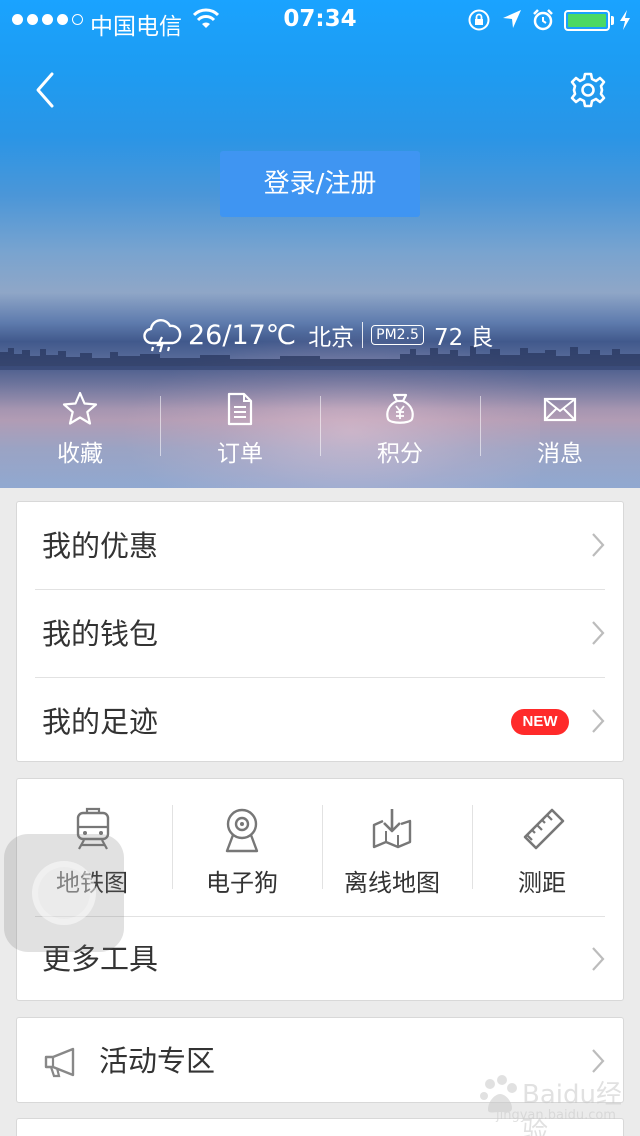 The image size is (640, 1136). What do you see at coordinates (100, 722) in the screenshot?
I see `menu-row-label: 我的足迹` at bounding box center [100, 722].